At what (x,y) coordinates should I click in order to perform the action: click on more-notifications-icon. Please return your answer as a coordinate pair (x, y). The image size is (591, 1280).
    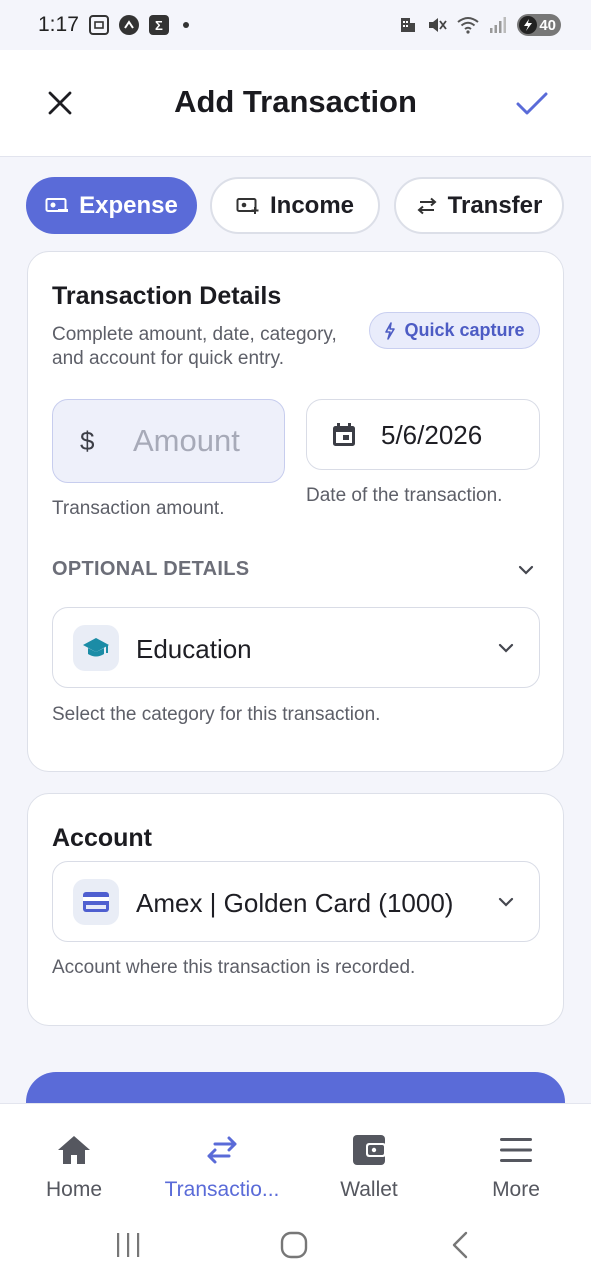
    Looking at the image, I should click on (185, 25).